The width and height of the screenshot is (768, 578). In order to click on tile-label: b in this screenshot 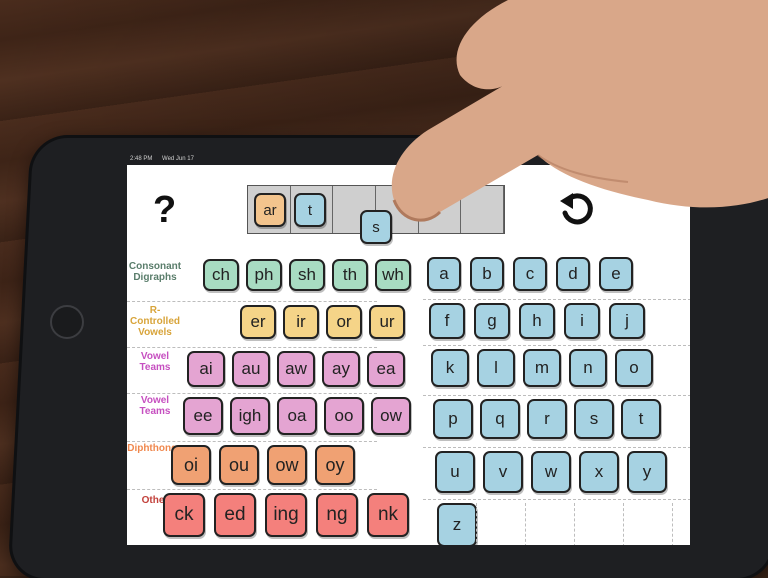, I will do `click(487, 273)`.